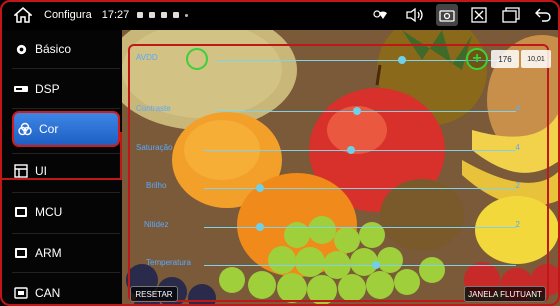 The image size is (560, 306). I want to click on slider-row: Saturação 4, so click(336, 150).